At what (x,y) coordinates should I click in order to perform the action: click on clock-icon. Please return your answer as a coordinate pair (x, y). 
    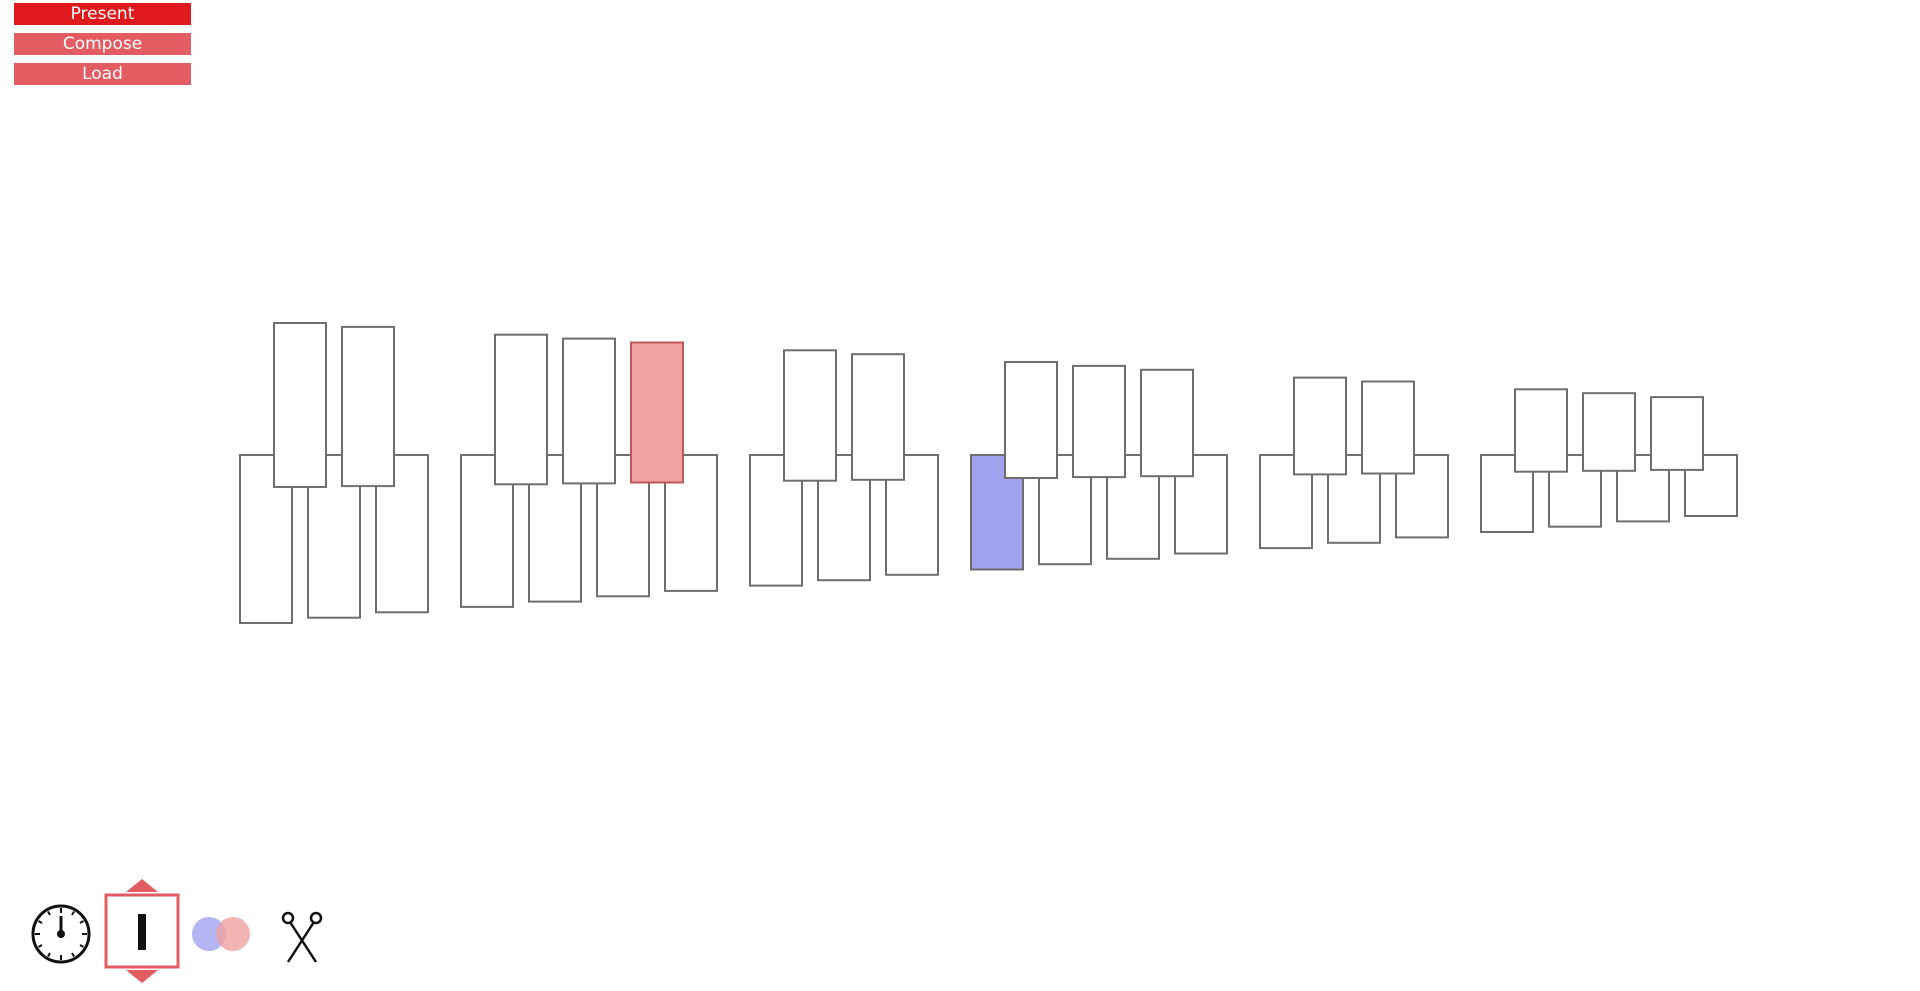
    Looking at the image, I should click on (61, 934).